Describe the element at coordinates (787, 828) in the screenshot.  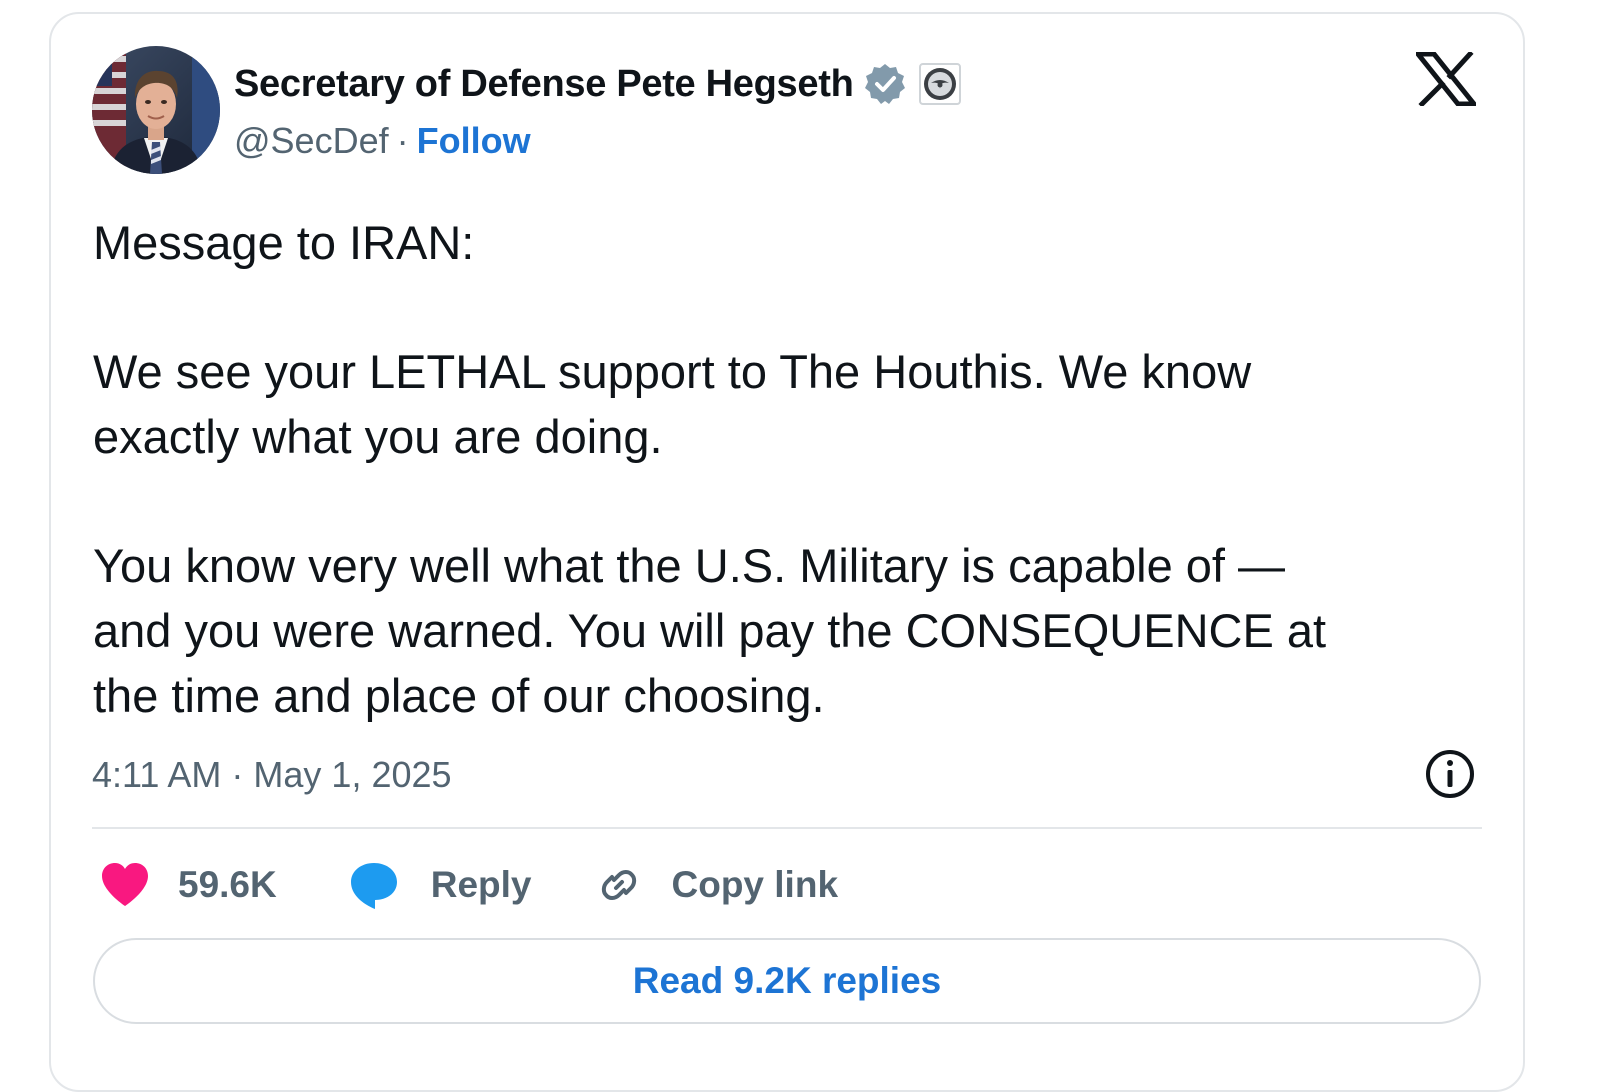
I see `divider` at that location.